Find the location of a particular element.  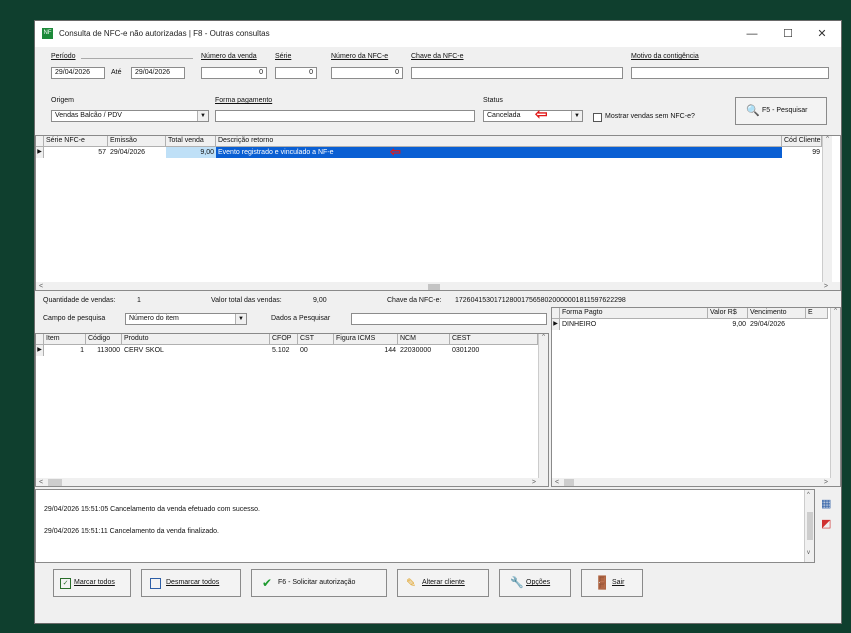

items-cell-figura: 144 is located at coordinates (390, 350).